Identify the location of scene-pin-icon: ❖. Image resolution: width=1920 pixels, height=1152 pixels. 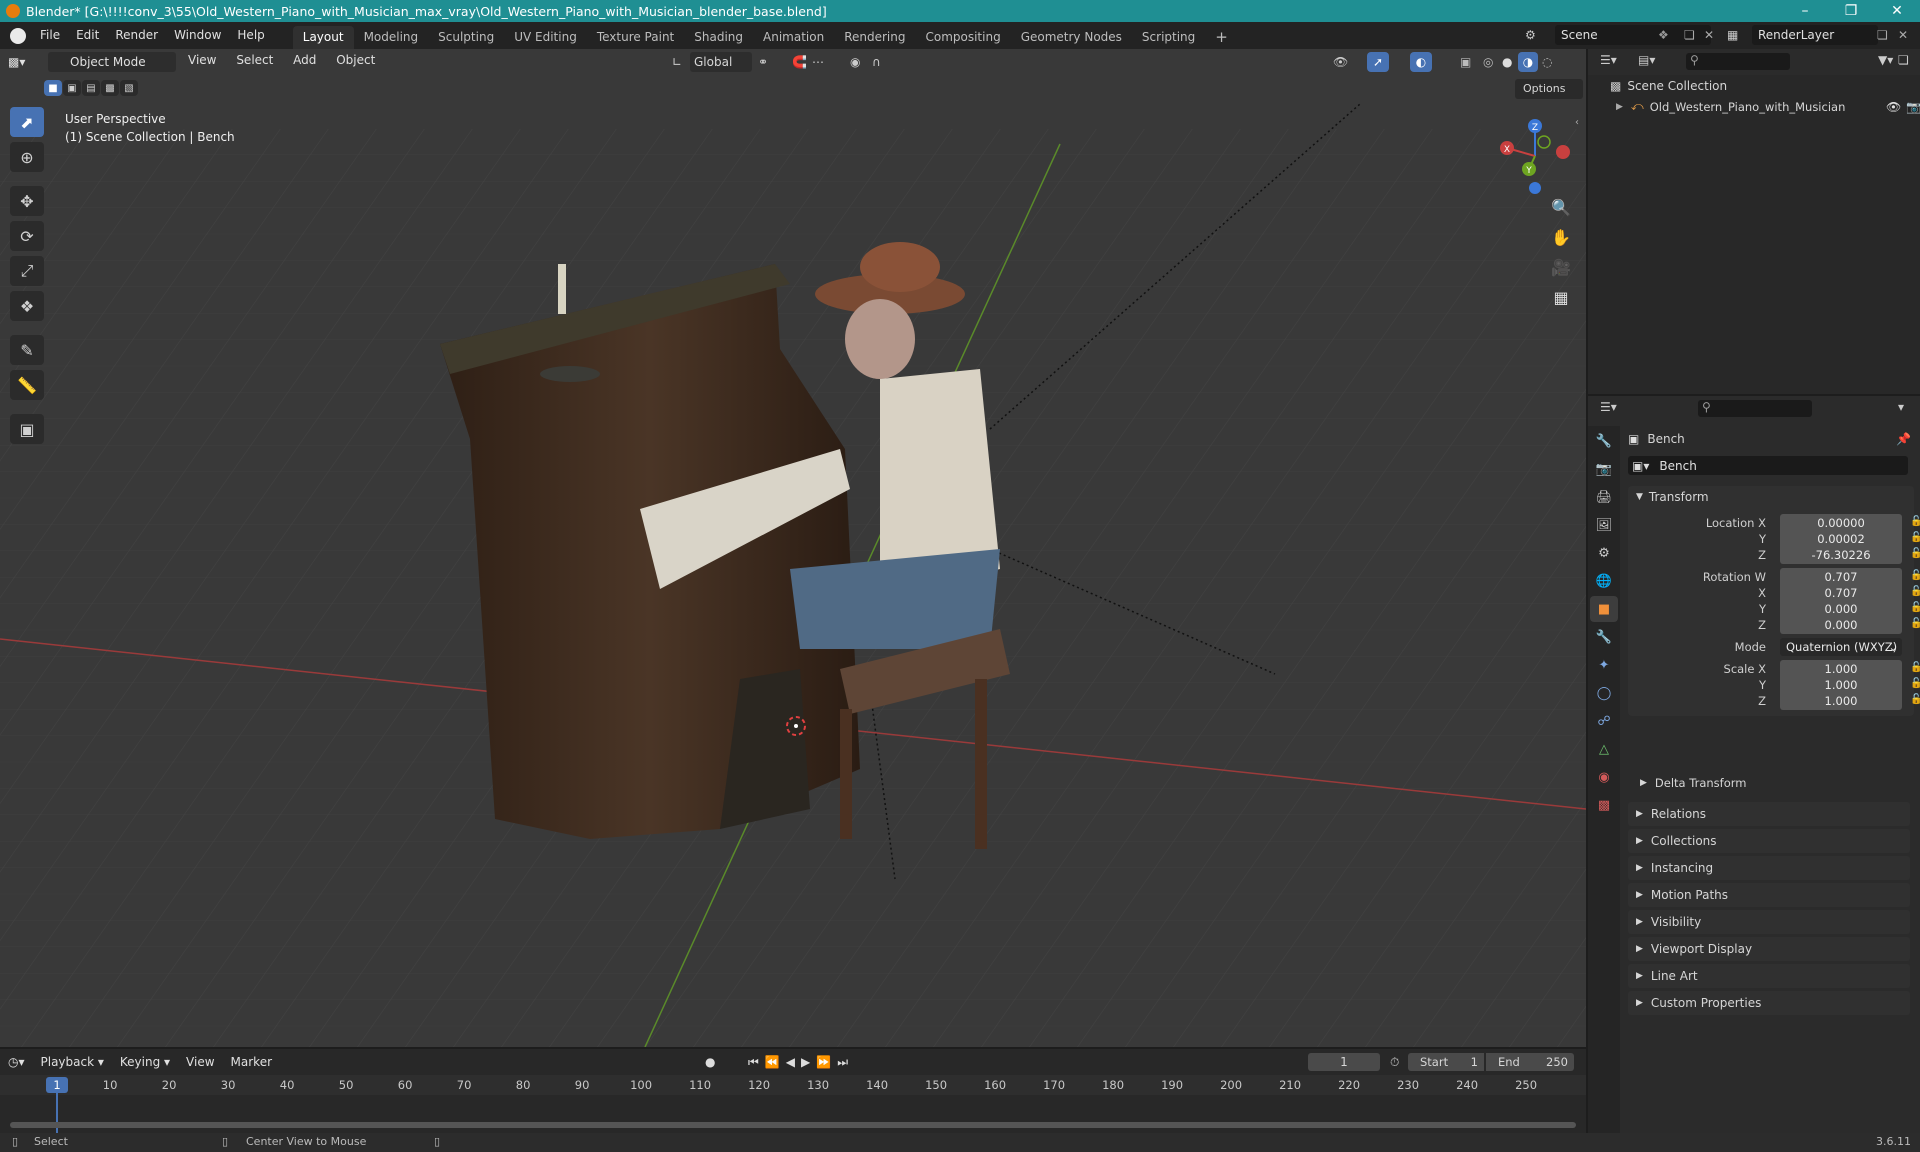
(1663, 35).